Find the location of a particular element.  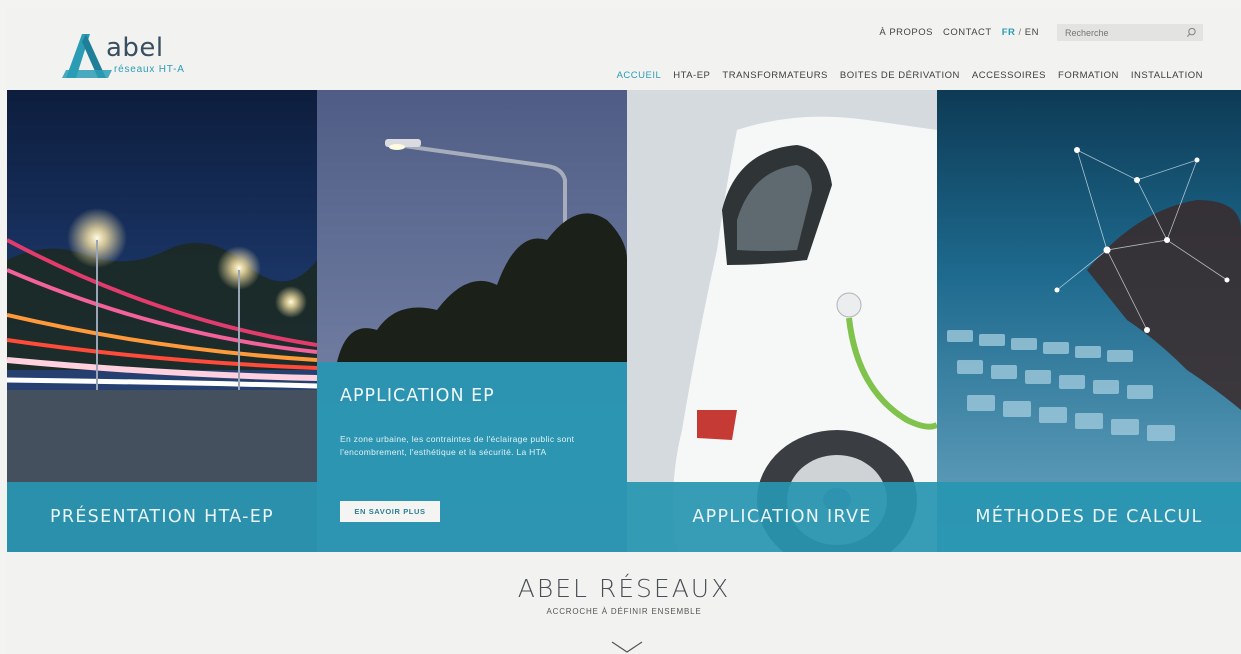

nav-item-installation: INSTALLATION is located at coordinates (1167, 75).